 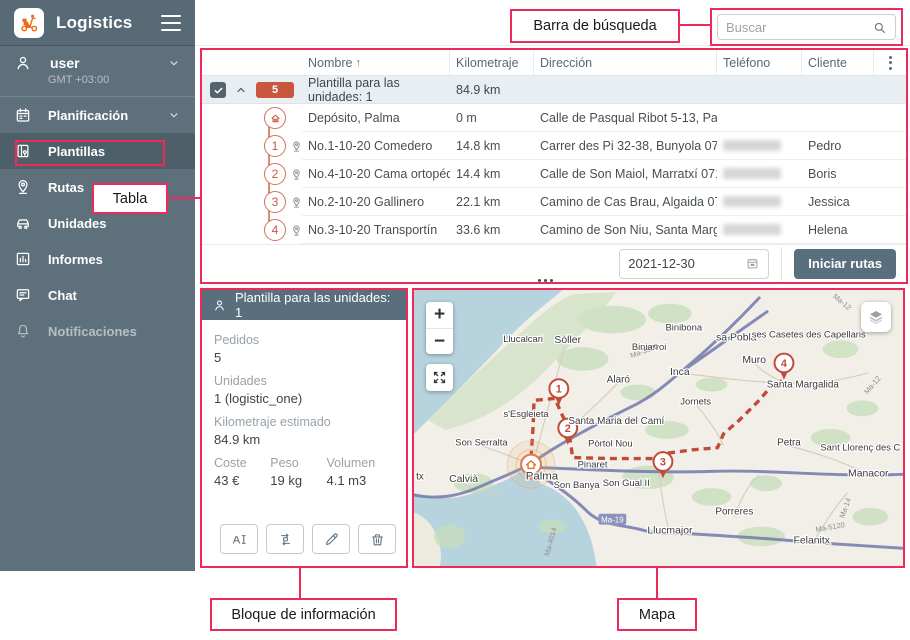 What do you see at coordinates (879, 27) in the screenshot?
I see `search-icon` at bounding box center [879, 27].